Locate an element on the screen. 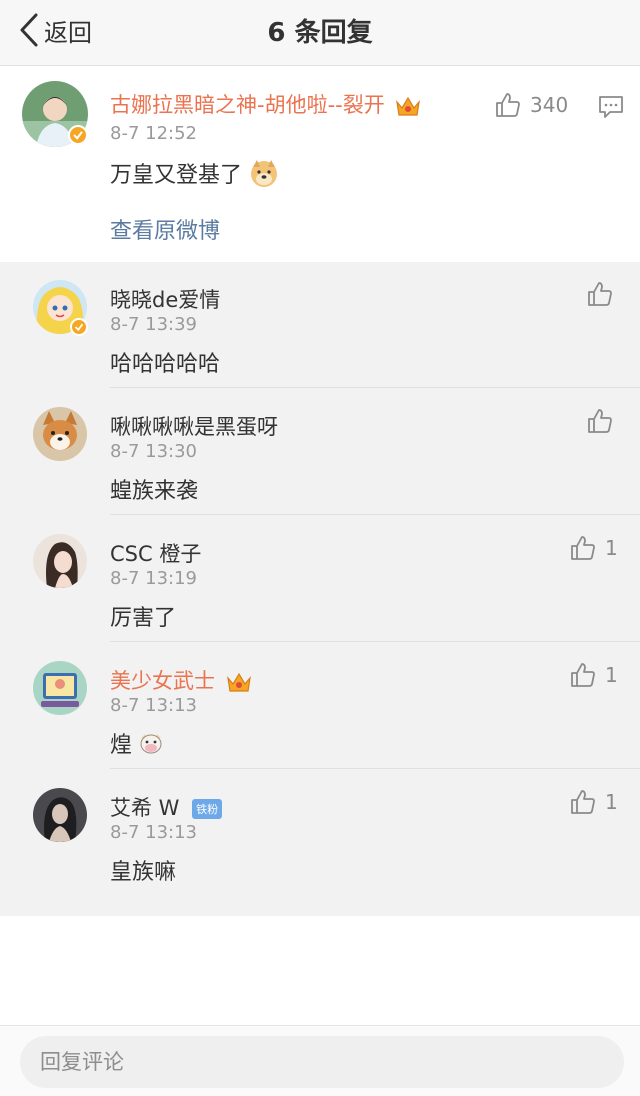  fan-badge: 铁粉 is located at coordinates (207, 809).